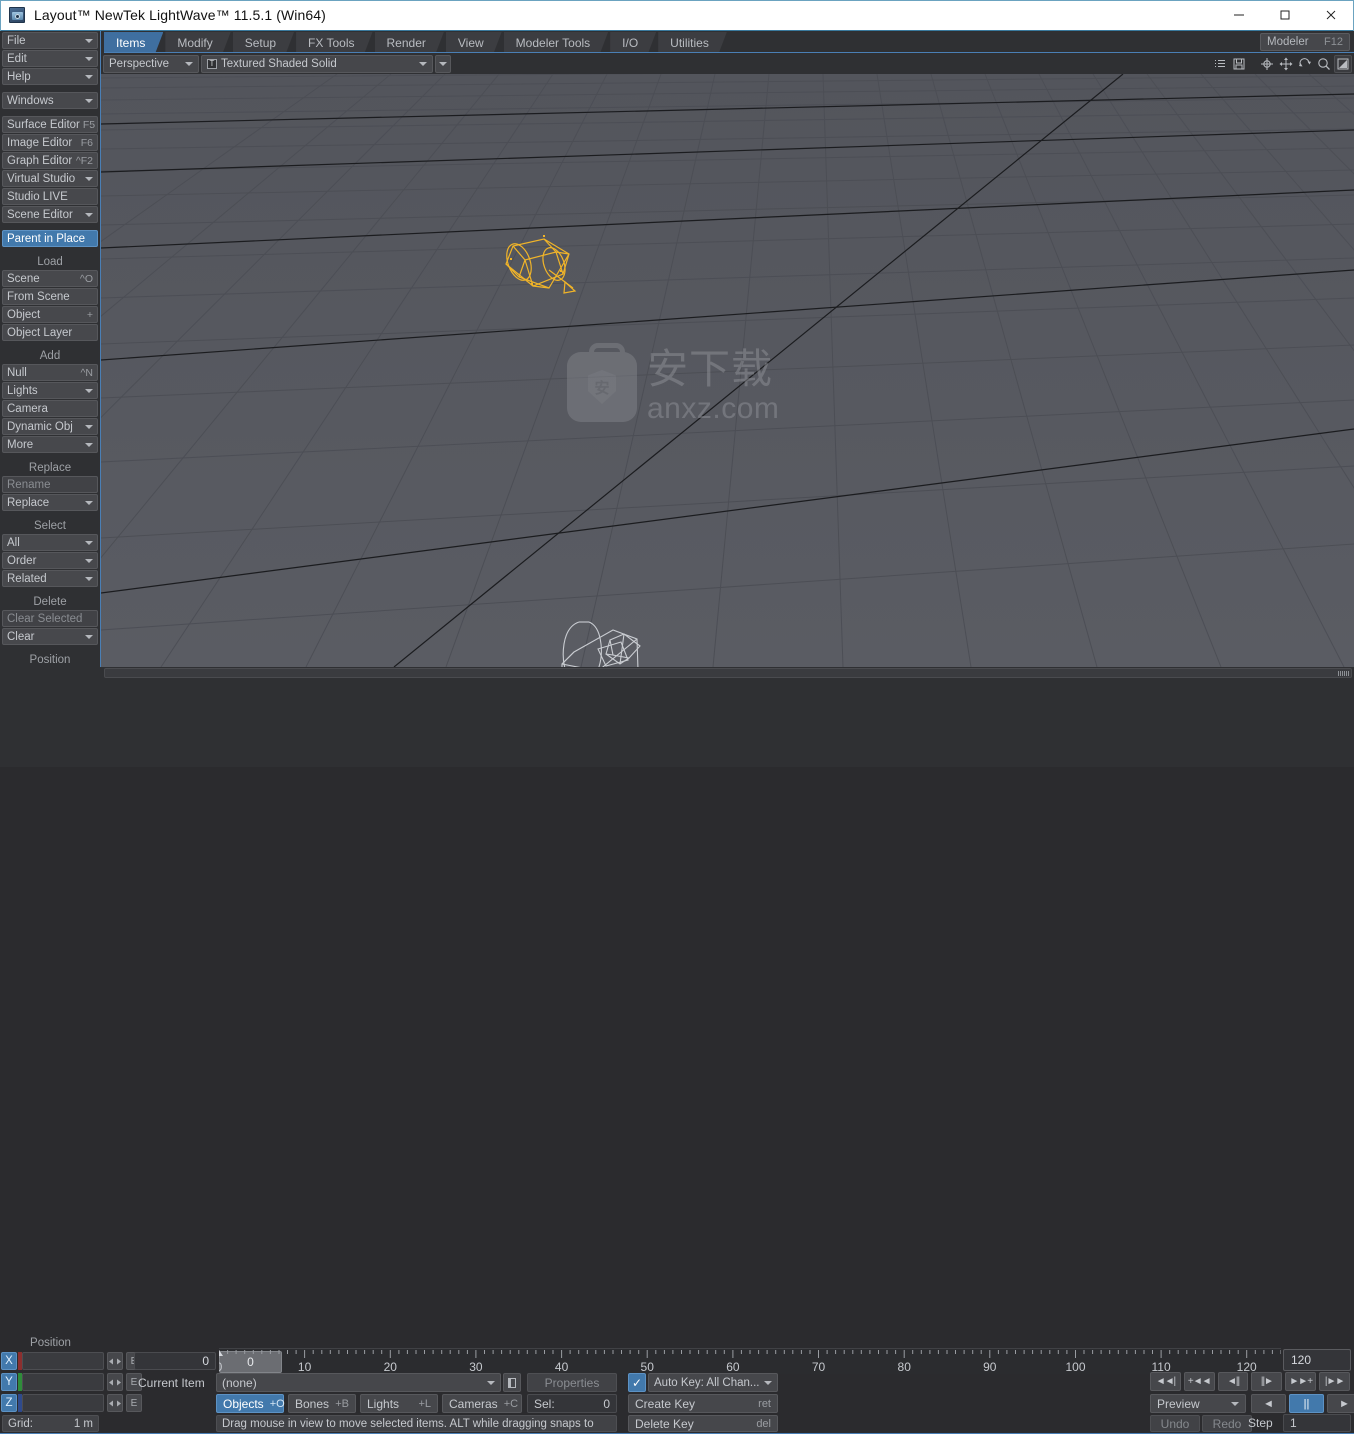 This screenshot has width=1354, height=1434. I want to click on viewport-shading-dropdown: T Textured Shaded Solid, so click(317, 63).